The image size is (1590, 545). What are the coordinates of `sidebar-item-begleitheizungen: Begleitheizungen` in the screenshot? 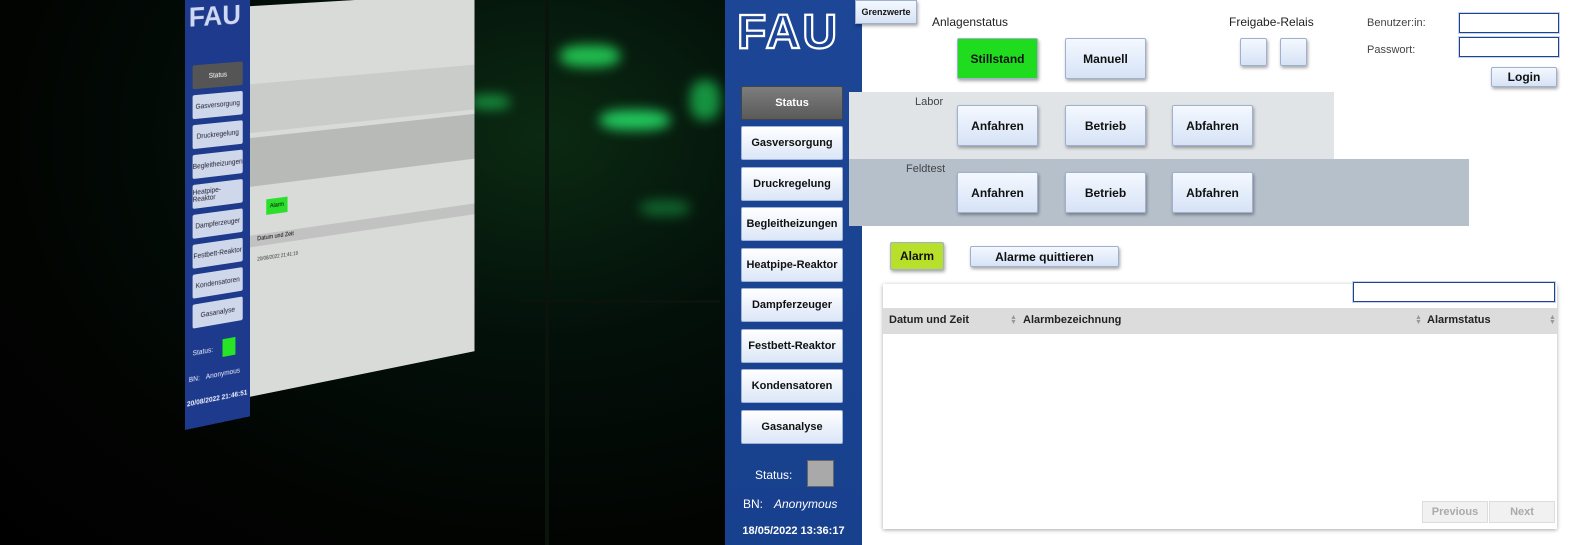 It's located at (792, 224).